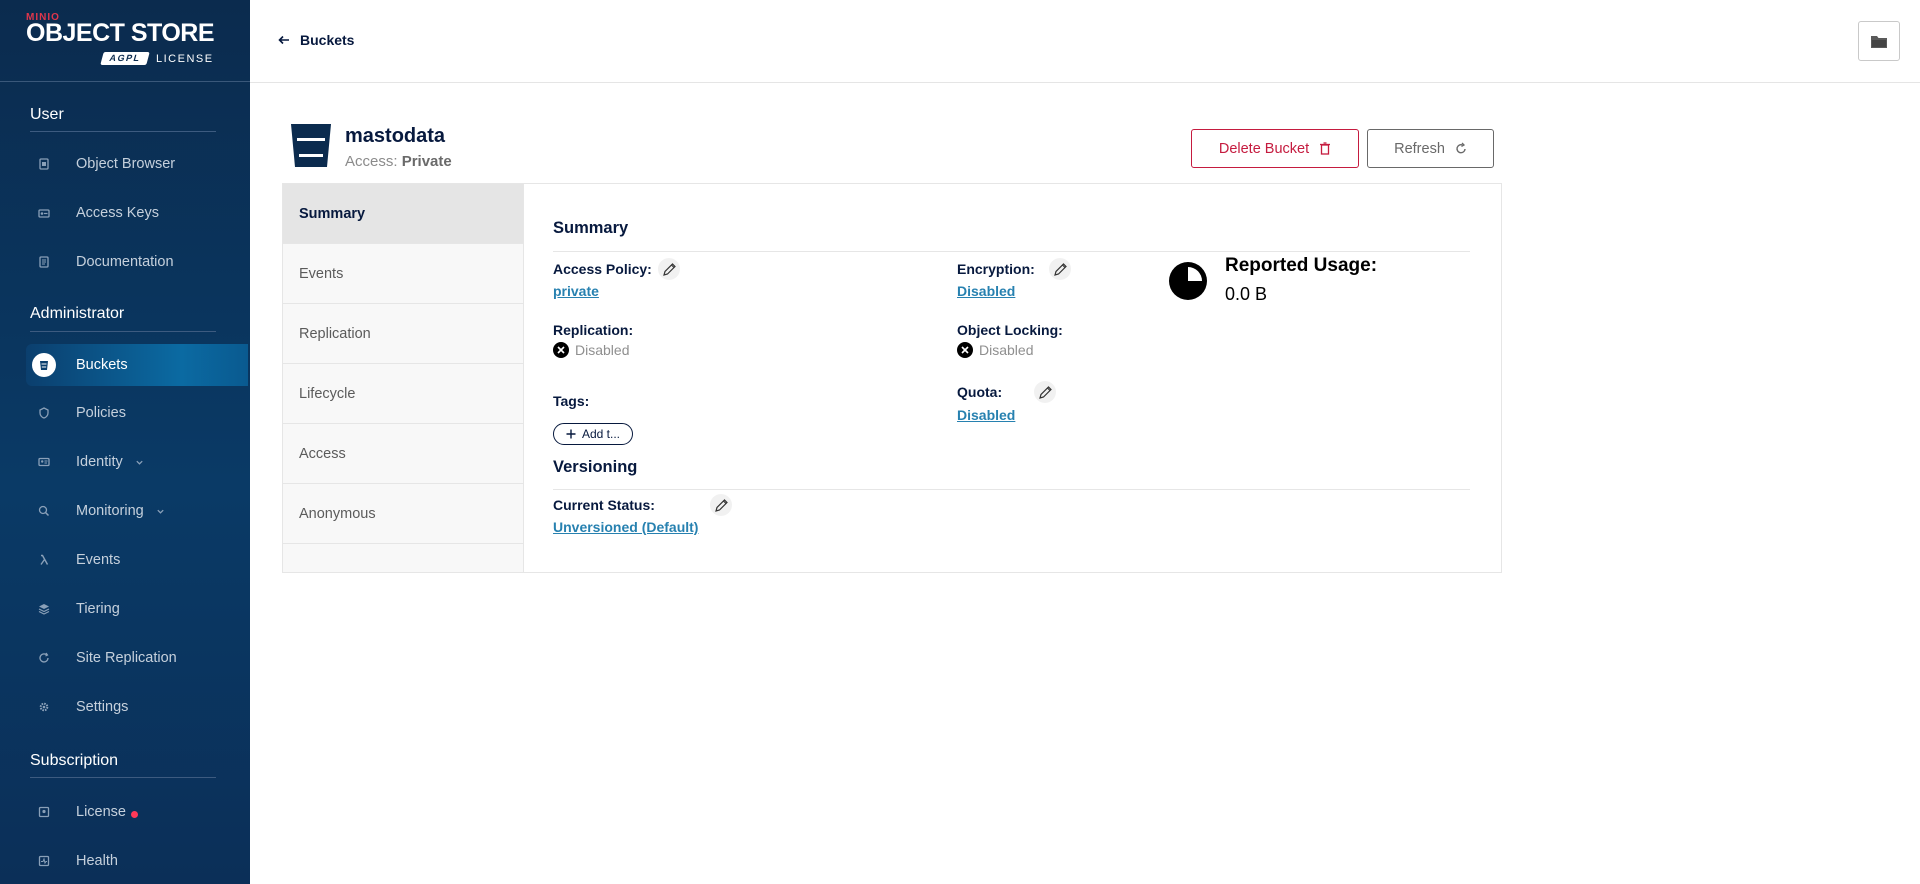  I want to click on site-replication-icon, so click(44, 658).